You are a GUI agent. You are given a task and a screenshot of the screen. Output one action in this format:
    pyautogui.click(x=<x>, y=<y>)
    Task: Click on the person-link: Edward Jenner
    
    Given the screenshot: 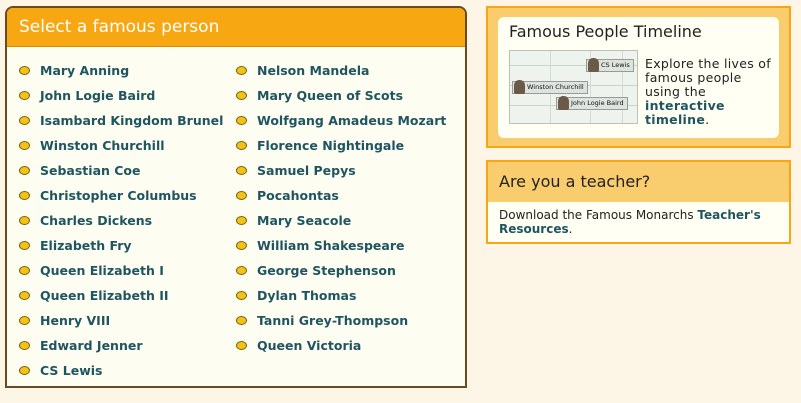 What is the action you would take?
    pyautogui.click(x=129, y=345)
    